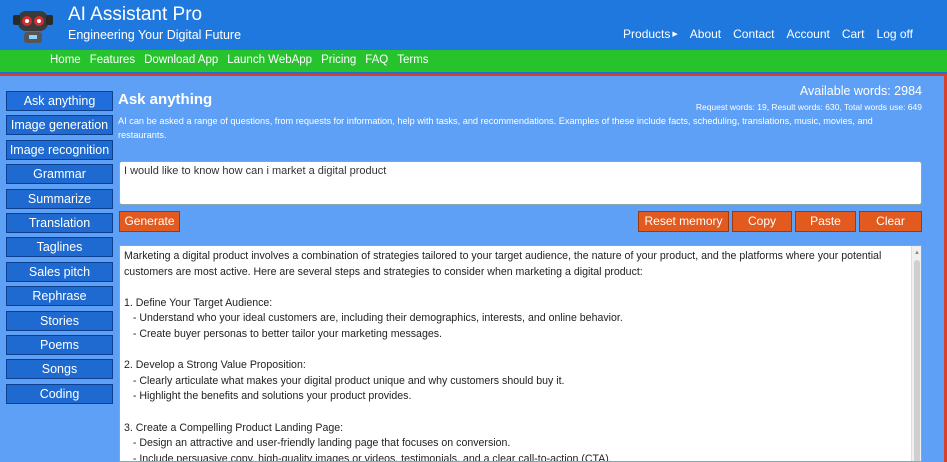 This screenshot has height=462, width=947. I want to click on menu-pricing: Pricing, so click(338, 60).